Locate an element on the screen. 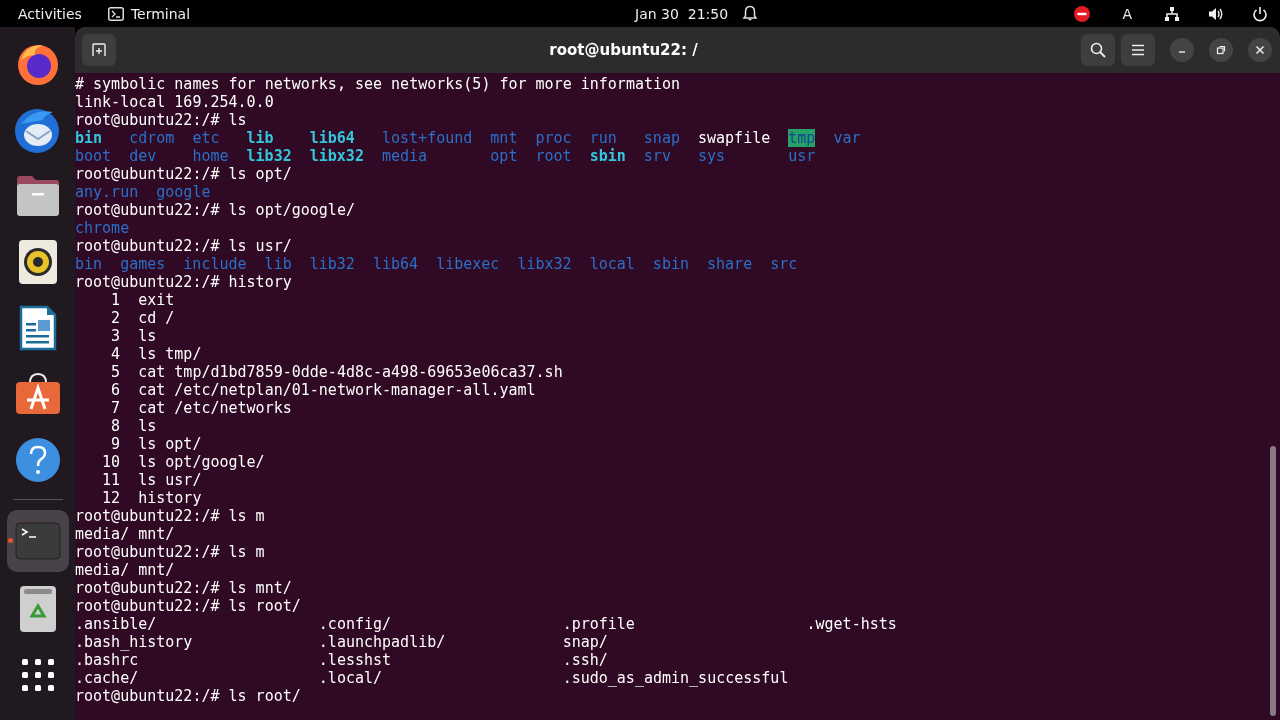 The width and height of the screenshot is (1280, 720). directory-name: chrome is located at coordinates (102, 228).